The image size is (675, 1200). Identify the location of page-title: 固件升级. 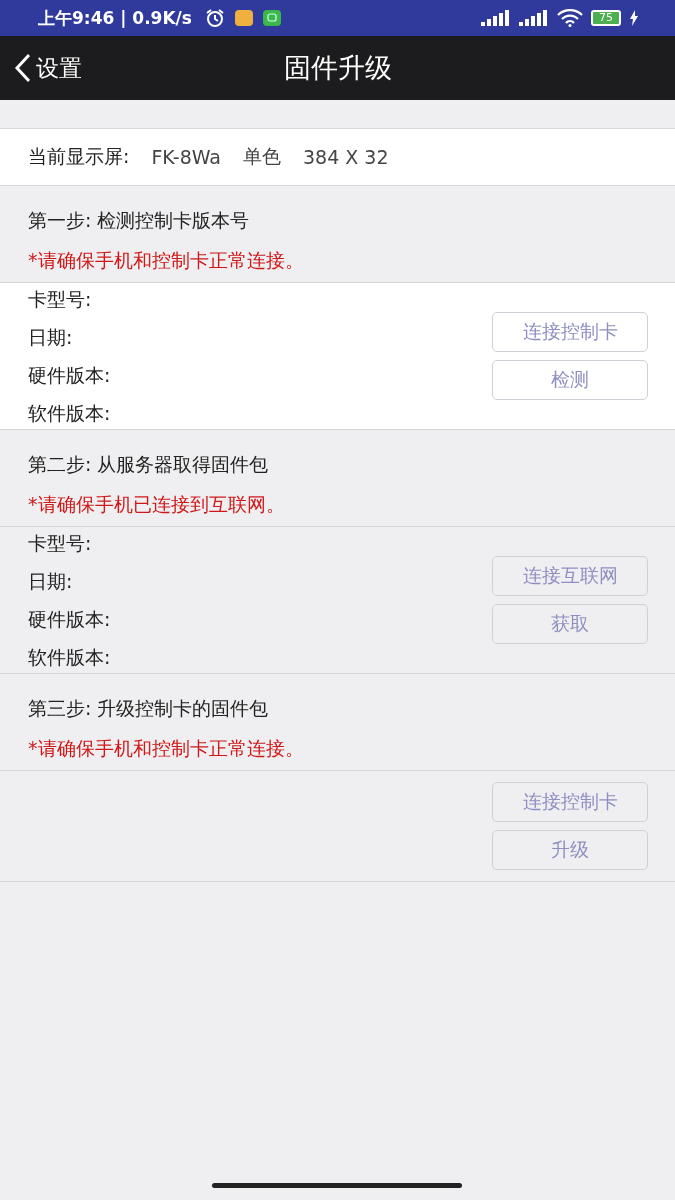
(337, 68).